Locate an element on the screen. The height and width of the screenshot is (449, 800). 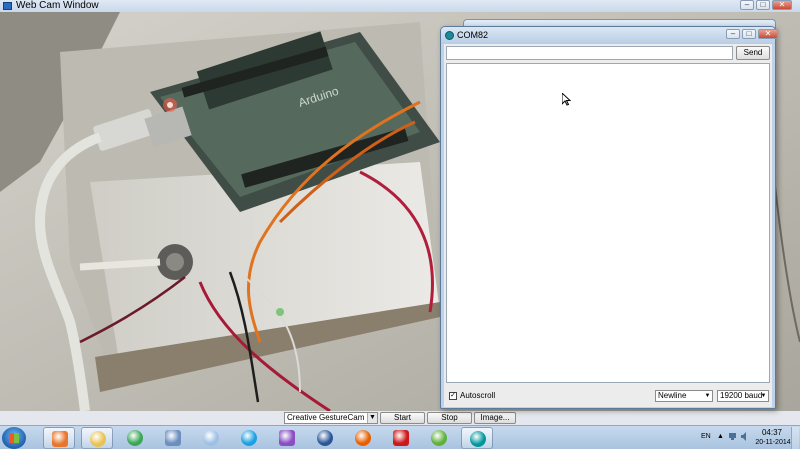
clock-time: 04:37 is located at coordinates (772, 432).